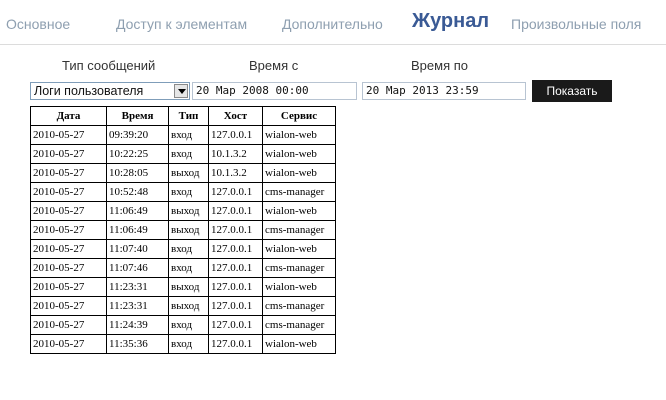 The height and width of the screenshot is (400, 666). What do you see at coordinates (181, 91) in the screenshot?
I see `chevron-down-icon` at bounding box center [181, 91].